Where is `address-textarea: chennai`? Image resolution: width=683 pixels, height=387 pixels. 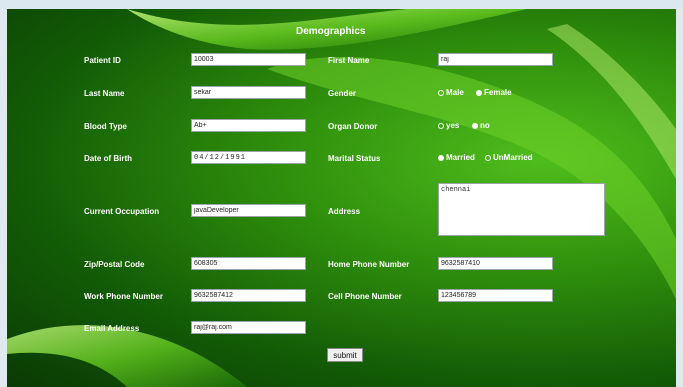 address-textarea: chennai is located at coordinates (521, 209).